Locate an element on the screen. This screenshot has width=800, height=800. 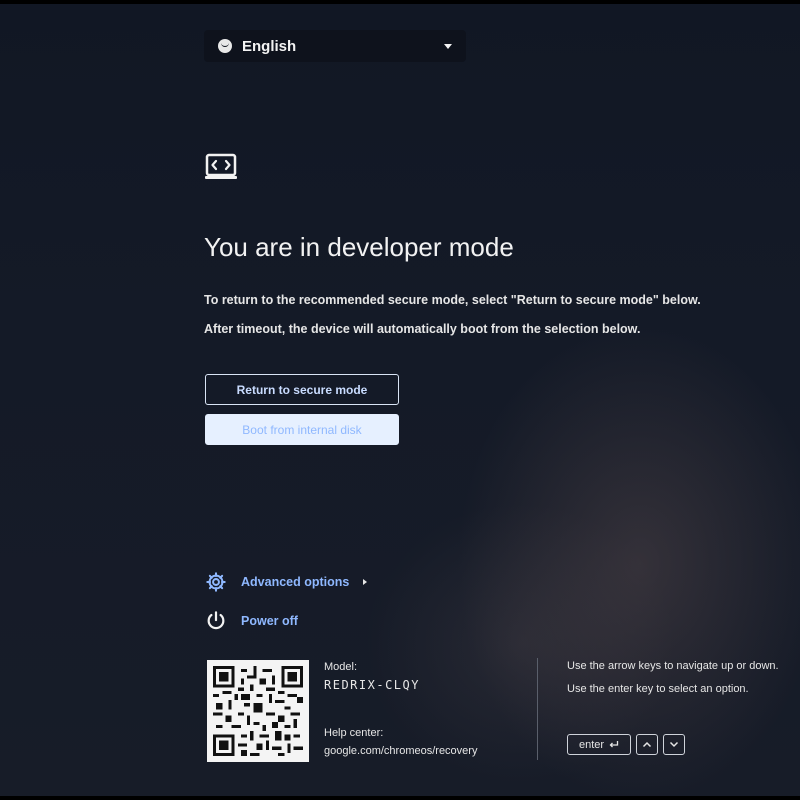
chevron-right-icon is located at coordinates (365, 582).